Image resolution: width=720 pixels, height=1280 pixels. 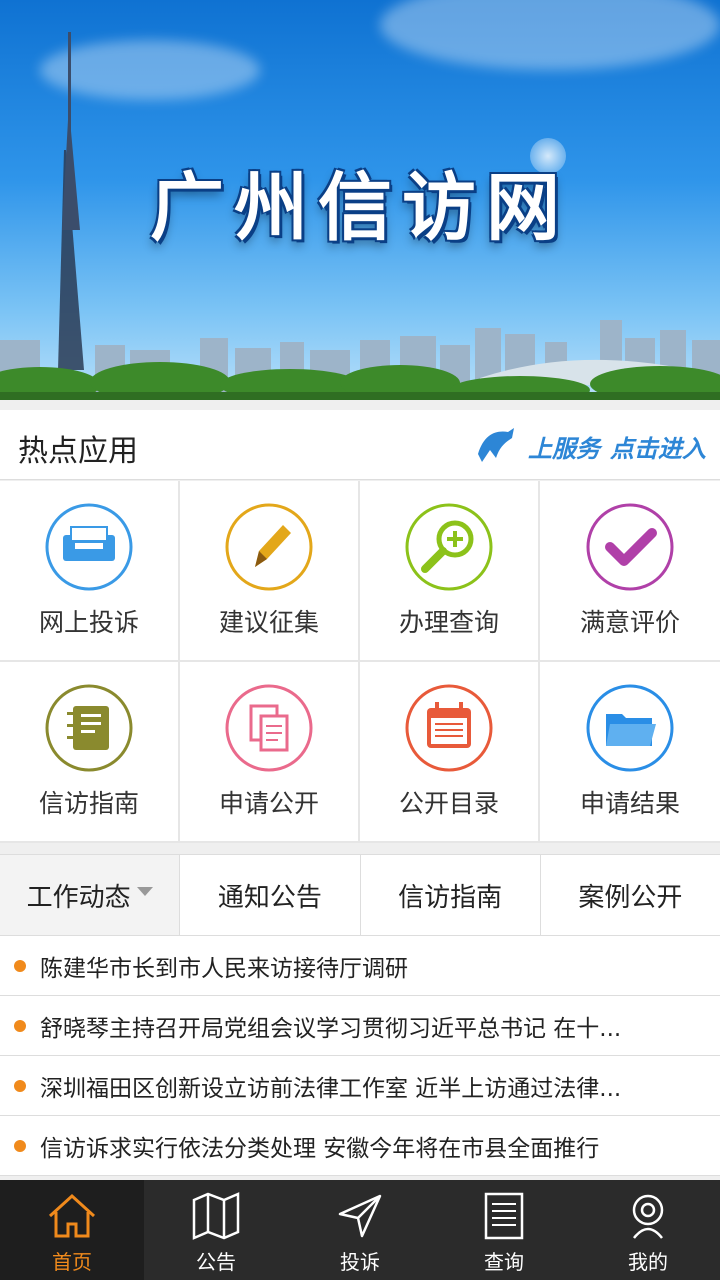 What do you see at coordinates (496, 445) in the screenshot?
I see `horse-logo-icon` at bounding box center [496, 445].